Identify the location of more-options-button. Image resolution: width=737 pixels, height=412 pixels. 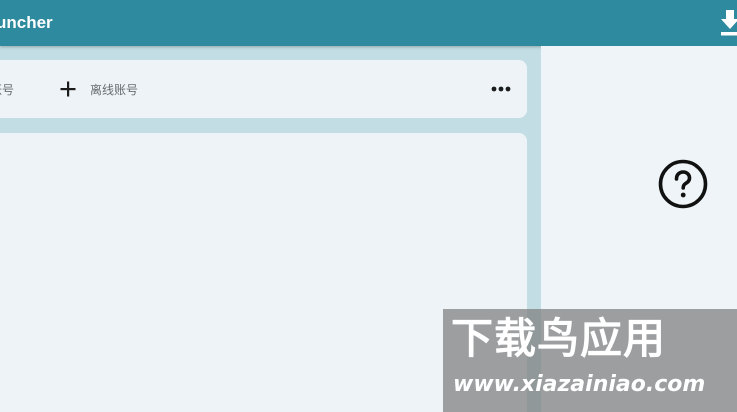
(502, 89).